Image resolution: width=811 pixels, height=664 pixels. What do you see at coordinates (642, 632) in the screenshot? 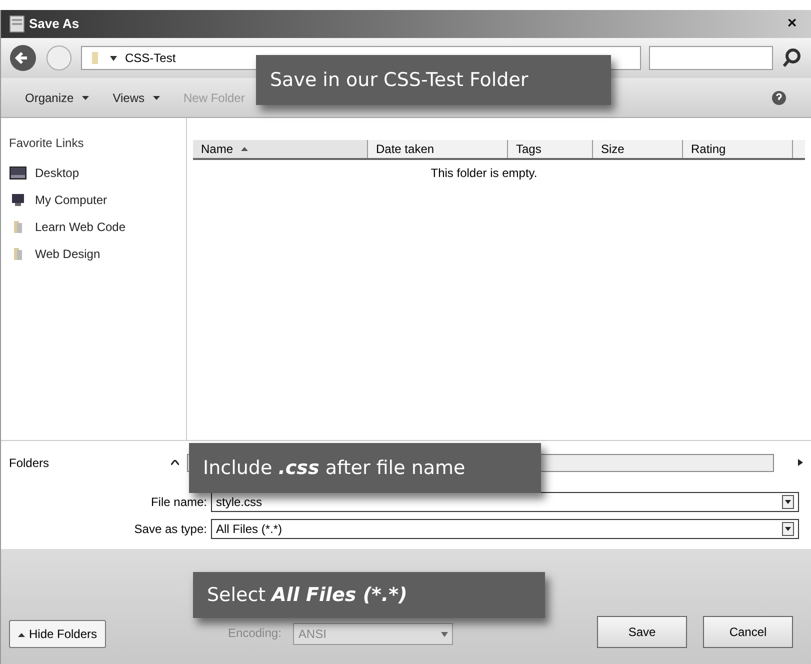
I see `dialog-button: Save` at bounding box center [642, 632].